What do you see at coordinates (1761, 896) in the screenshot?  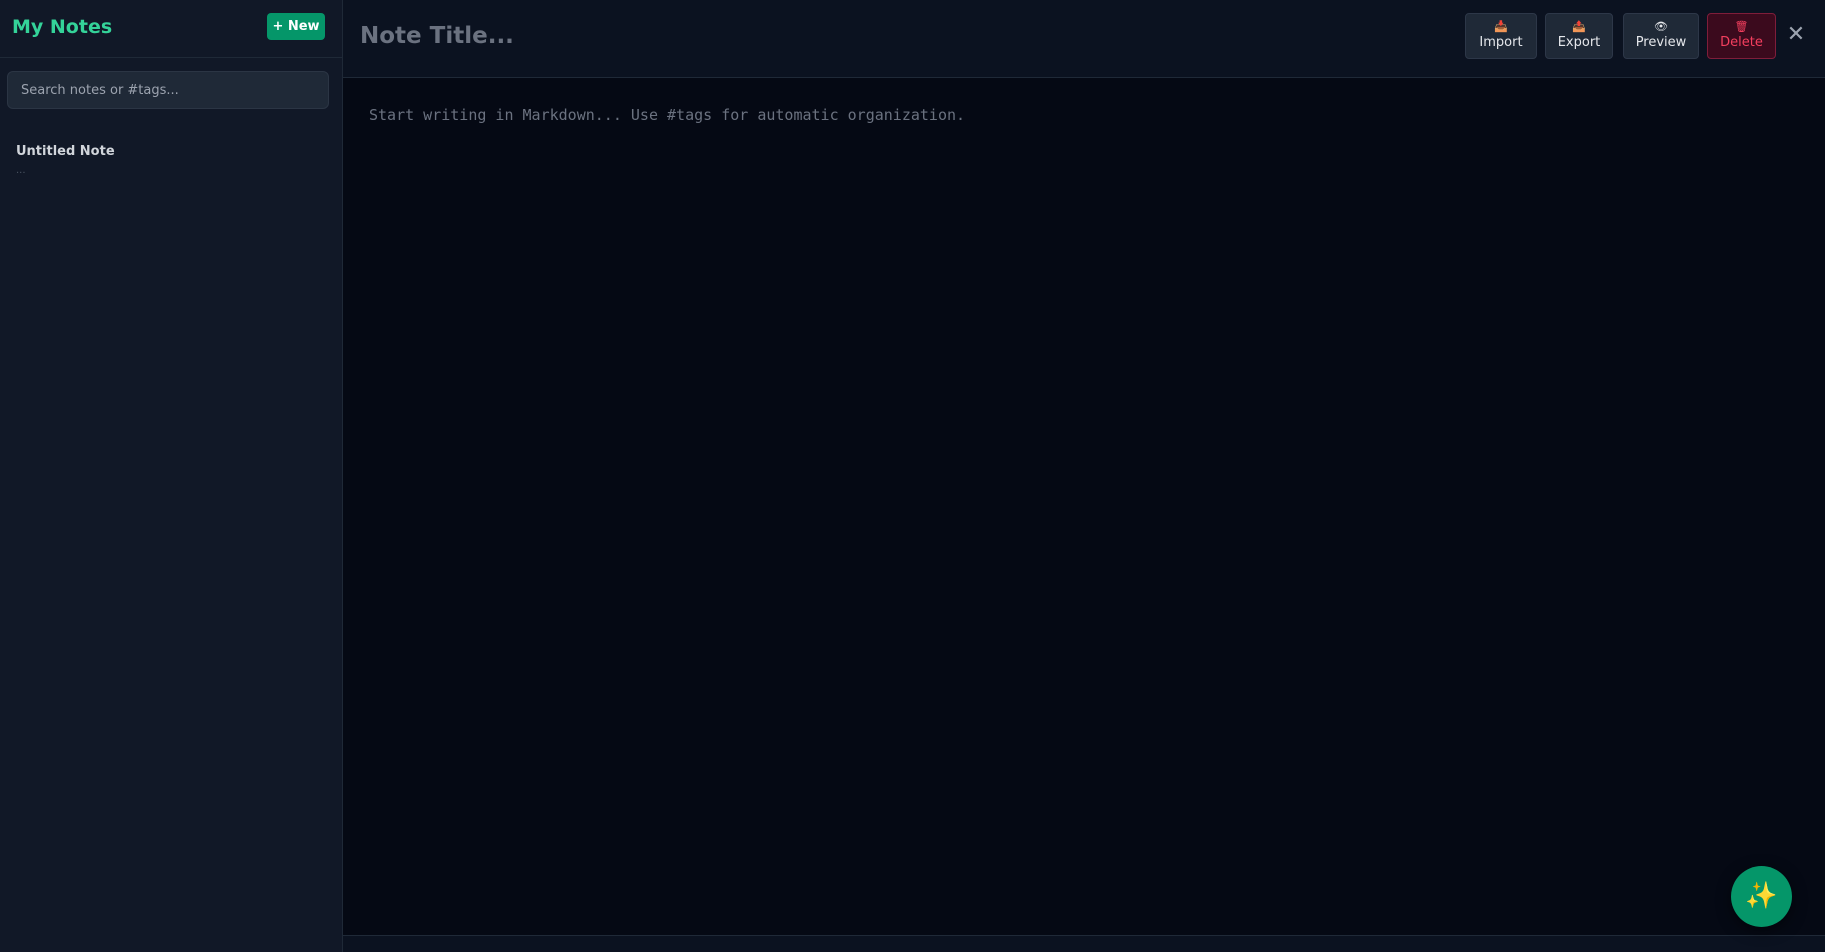 I see `sparkles-icon: ✨` at bounding box center [1761, 896].